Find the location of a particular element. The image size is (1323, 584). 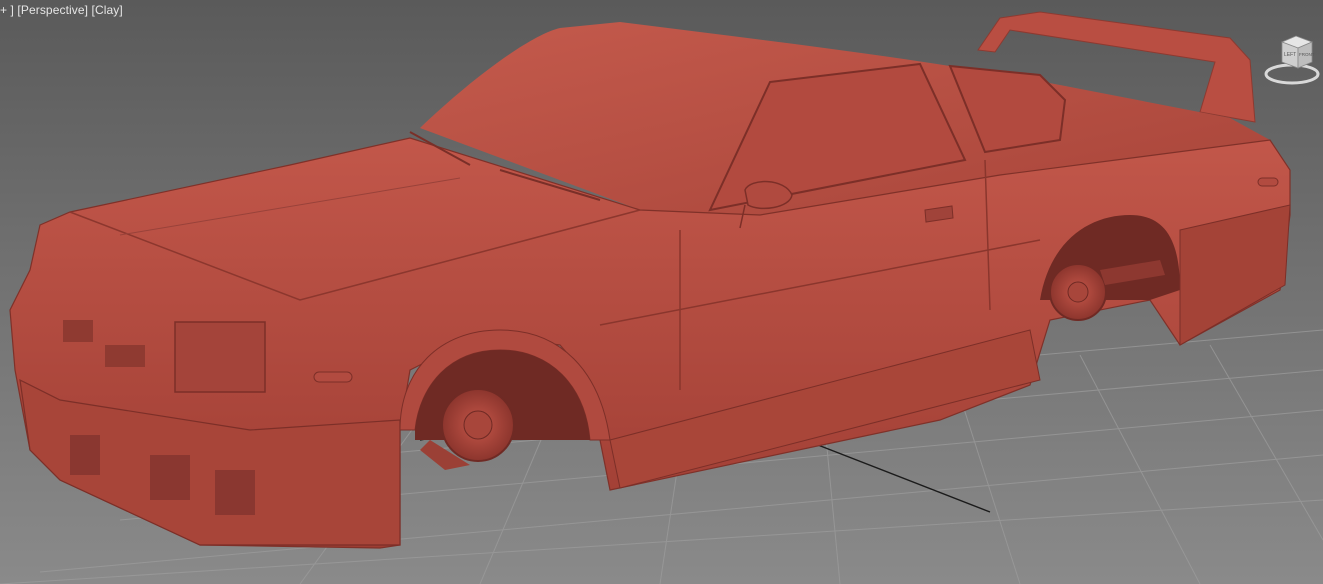

viewport-menu-plus: + is located at coordinates (3, 10).